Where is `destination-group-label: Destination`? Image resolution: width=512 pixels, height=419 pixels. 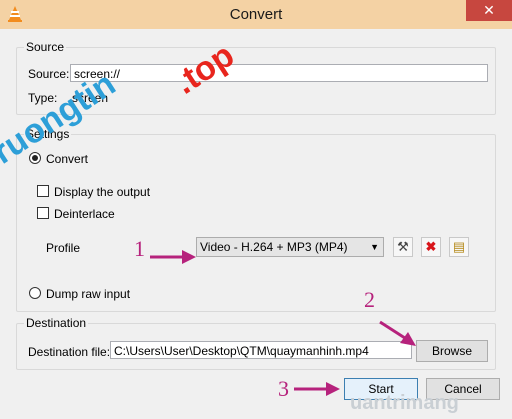 destination-group-label: Destination is located at coordinates (56, 323).